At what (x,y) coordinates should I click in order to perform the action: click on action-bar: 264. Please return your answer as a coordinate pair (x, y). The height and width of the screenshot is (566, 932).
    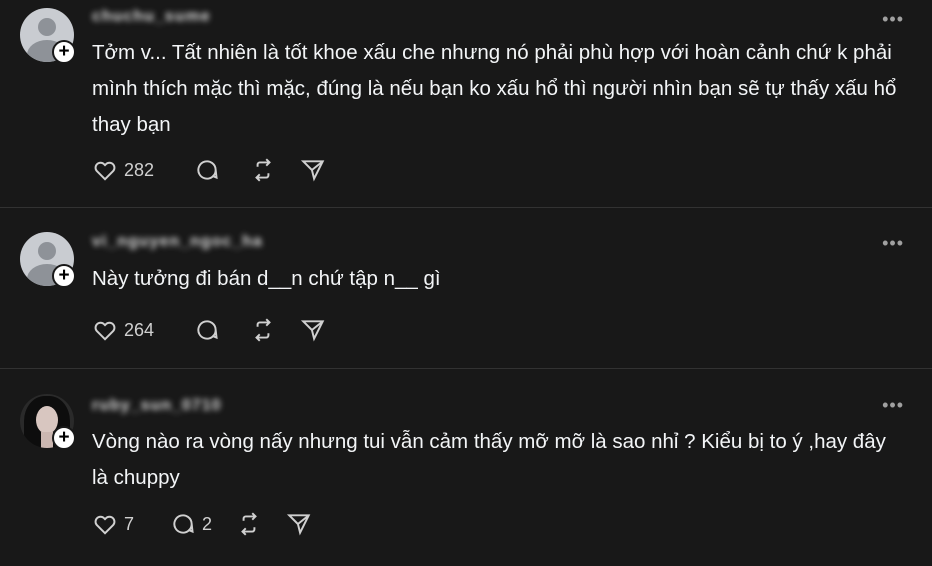
    Looking at the image, I should click on (221, 330).